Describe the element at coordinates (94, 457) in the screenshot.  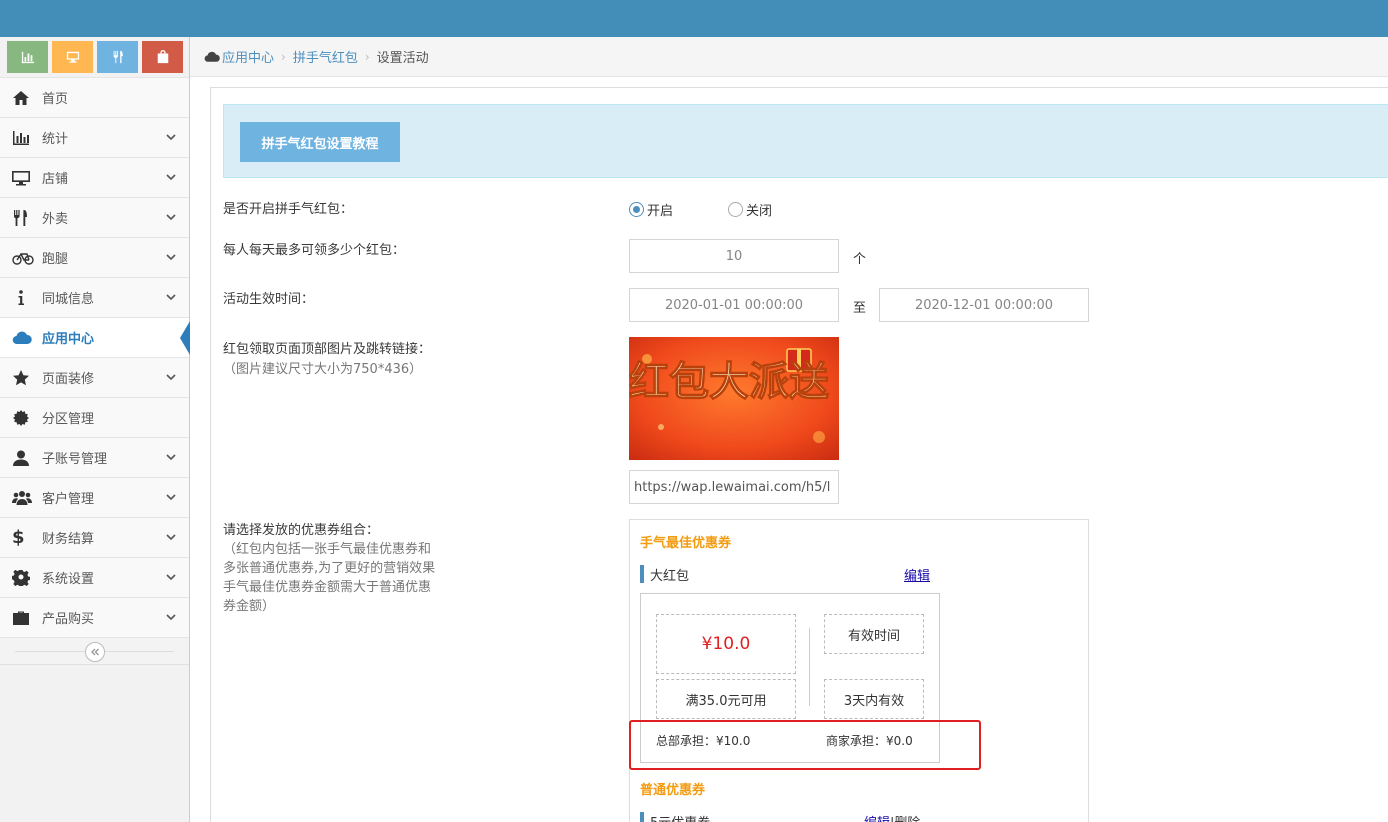
I see `sidebar-item-sub-accounts: 子账号管理` at that location.